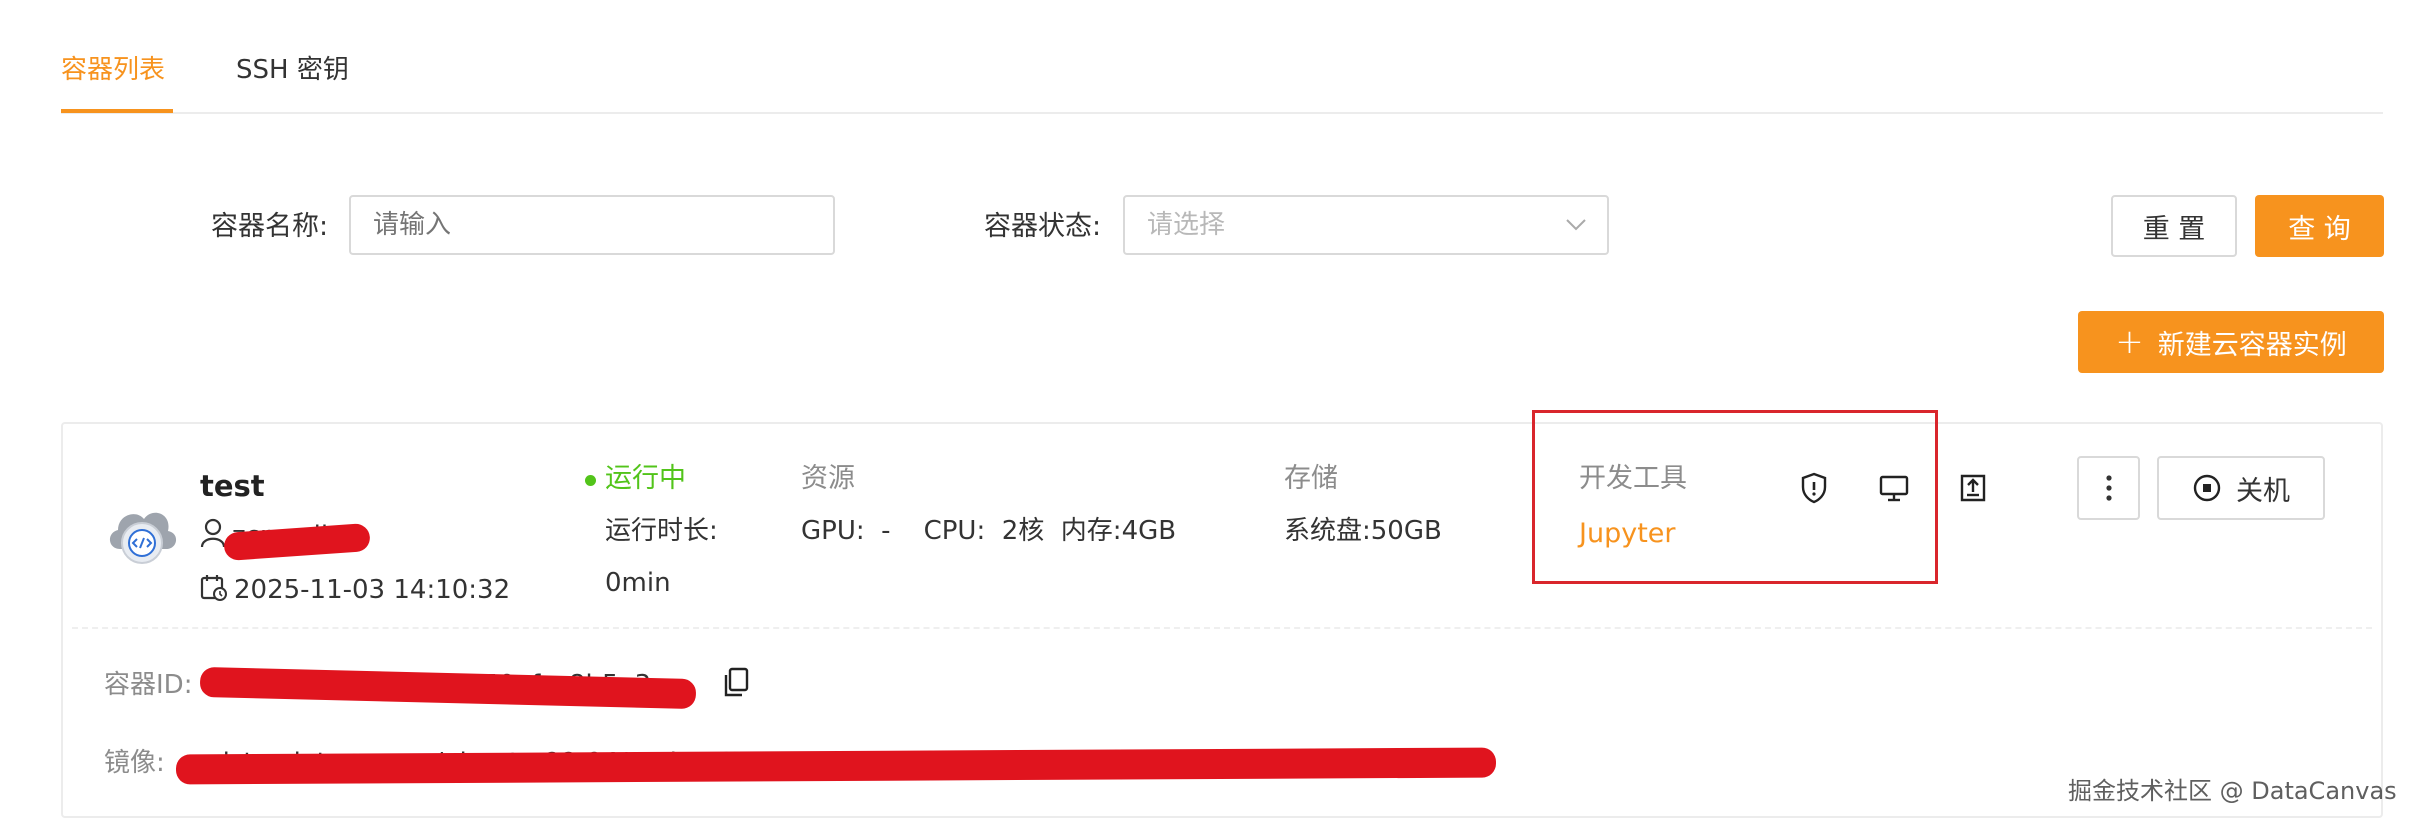  What do you see at coordinates (828, 478) in the screenshot?
I see `resources-label: 资源` at bounding box center [828, 478].